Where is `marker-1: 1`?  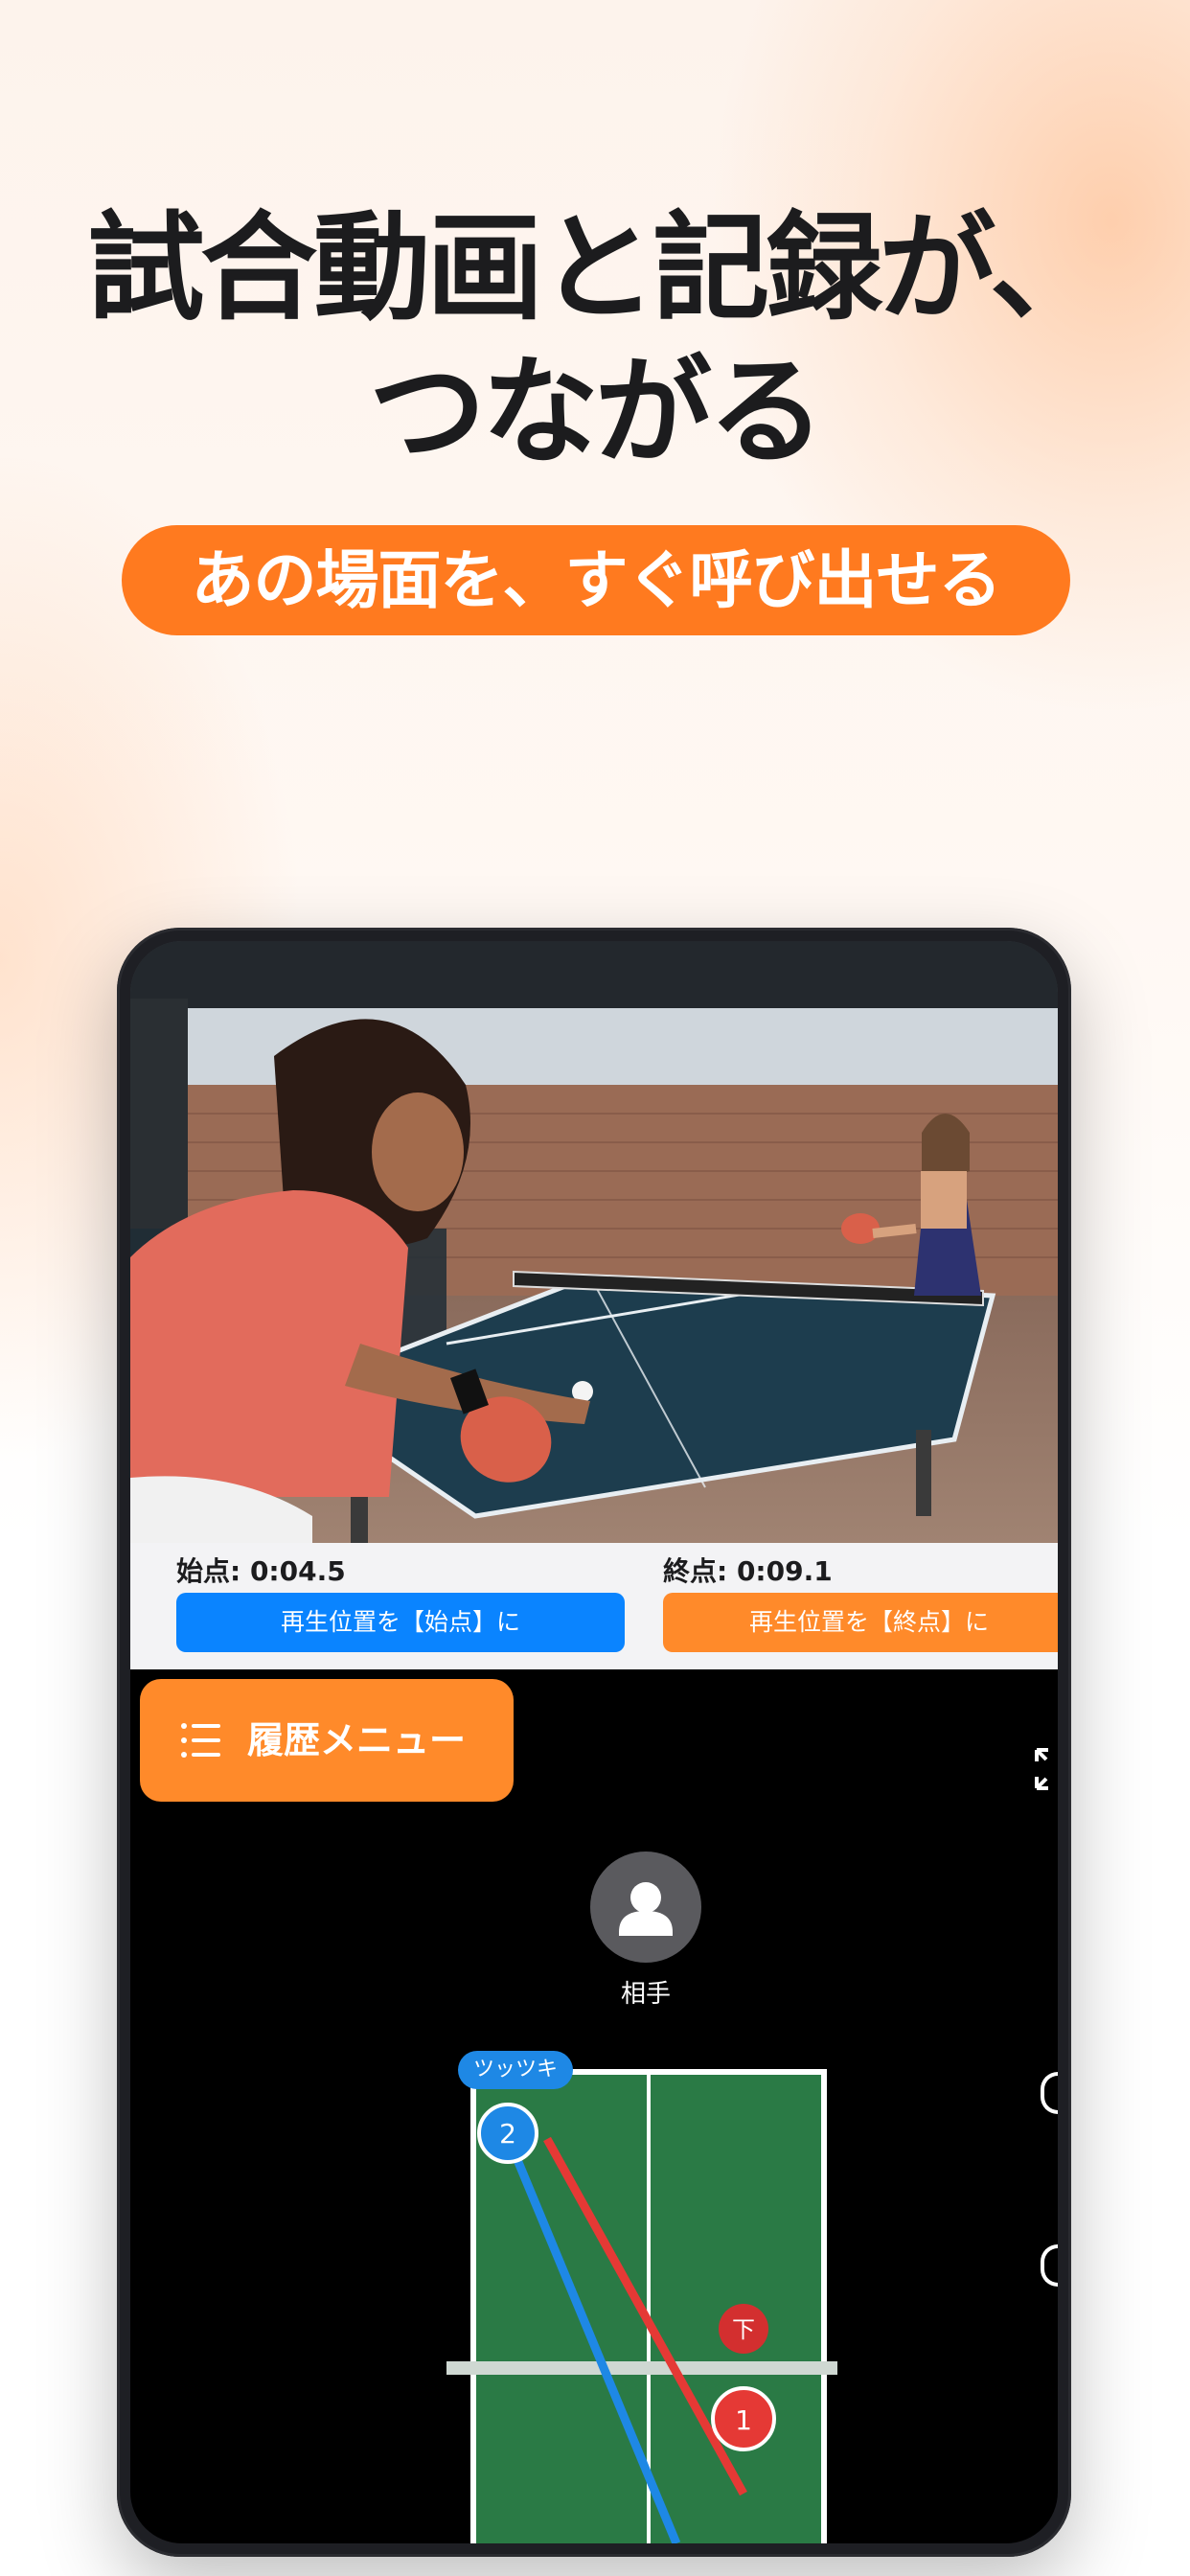 marker-1: 1 is located at coordinates (744, 2418).